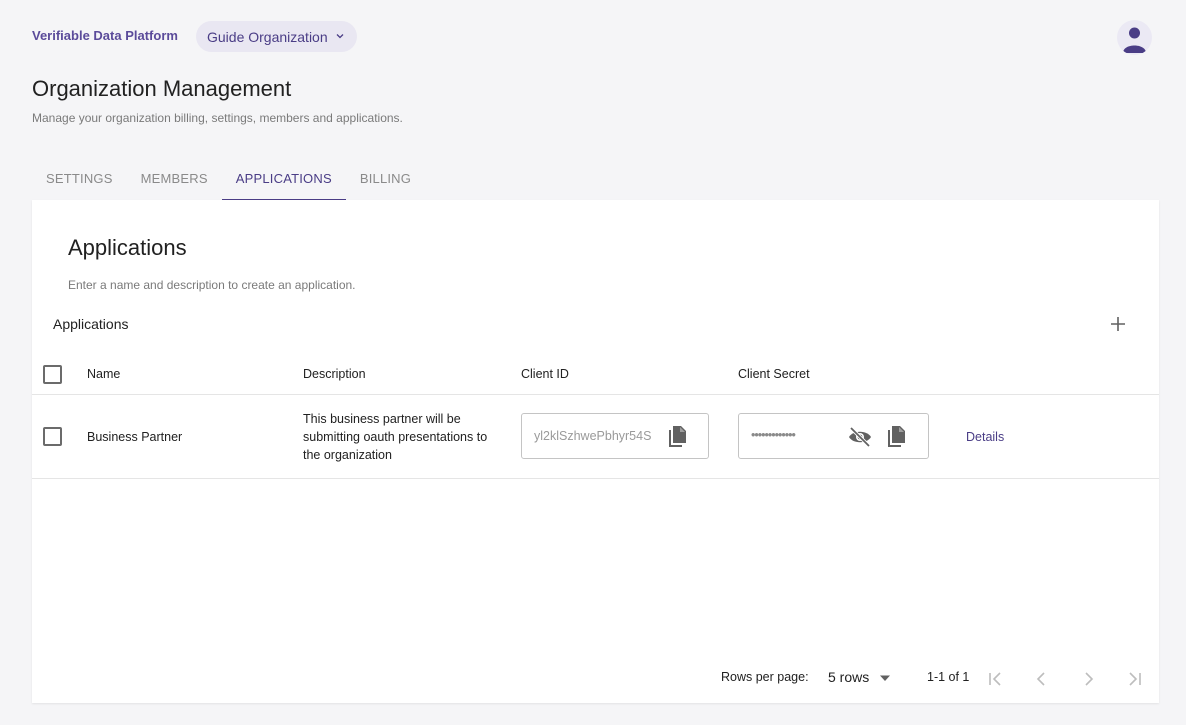  Describe the element at coordinates (545, 374) in the screenshot. I see `column-client-id: Client ID` at that location.